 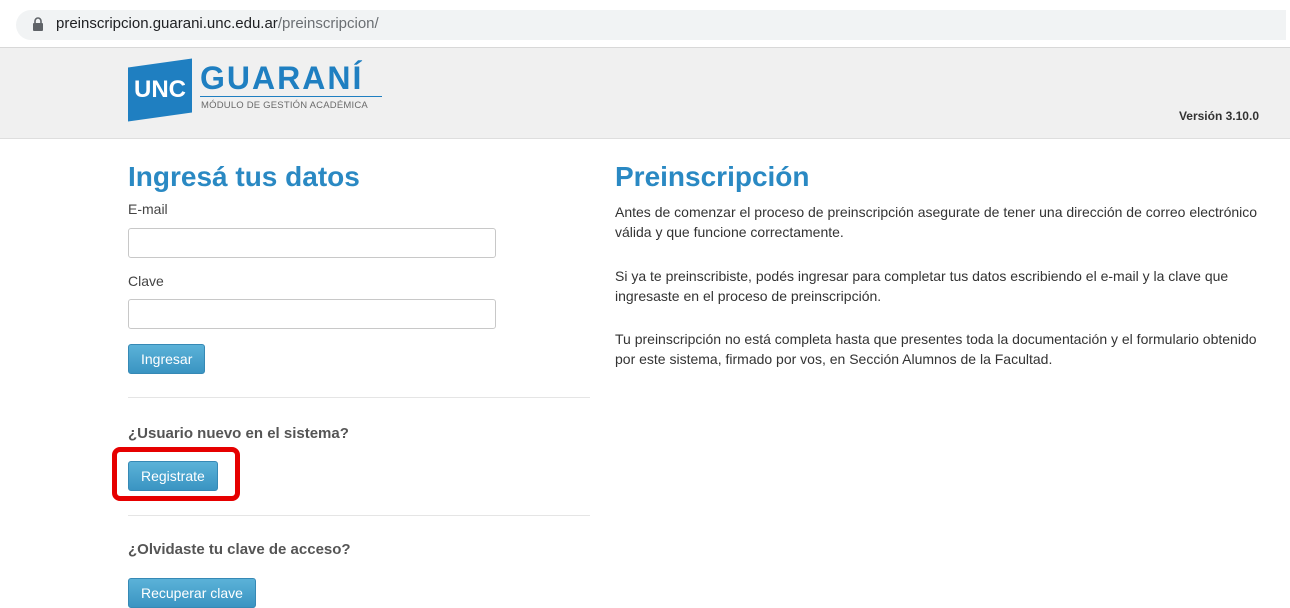 What do you see at coordinates (176, 474) in the screenshot?
I see `register-highlight-box` at bounding box center [176, 474].